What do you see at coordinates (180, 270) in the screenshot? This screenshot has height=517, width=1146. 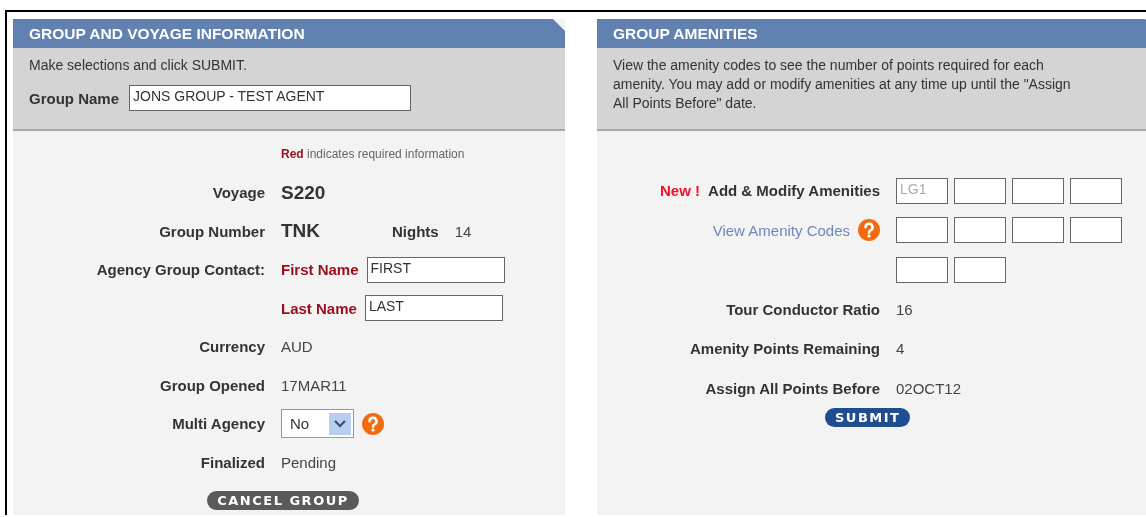 I see `field-label: Agency Group Contact:` at bounding box center [180, 270].